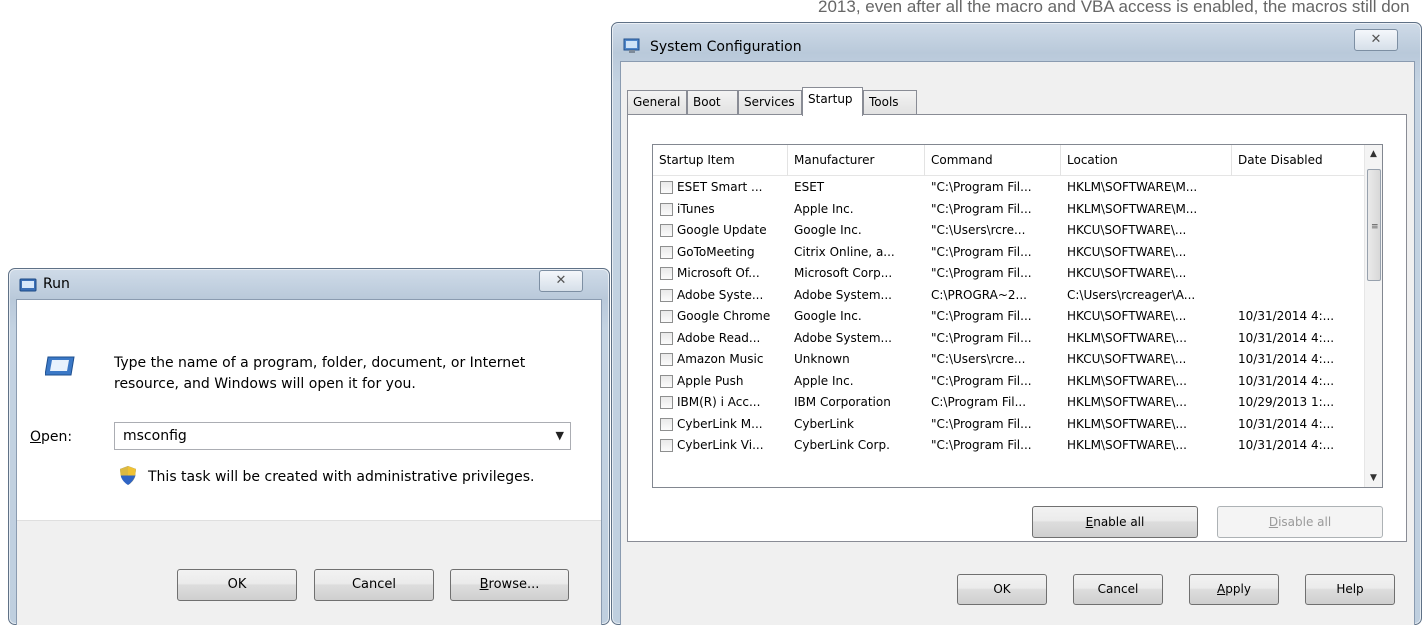 This screenshot has width=1422, height=625. Describe the element at coordinates (1376, 40) in the screenshot. I see `sysconfig-close-button: ✕` at that location.